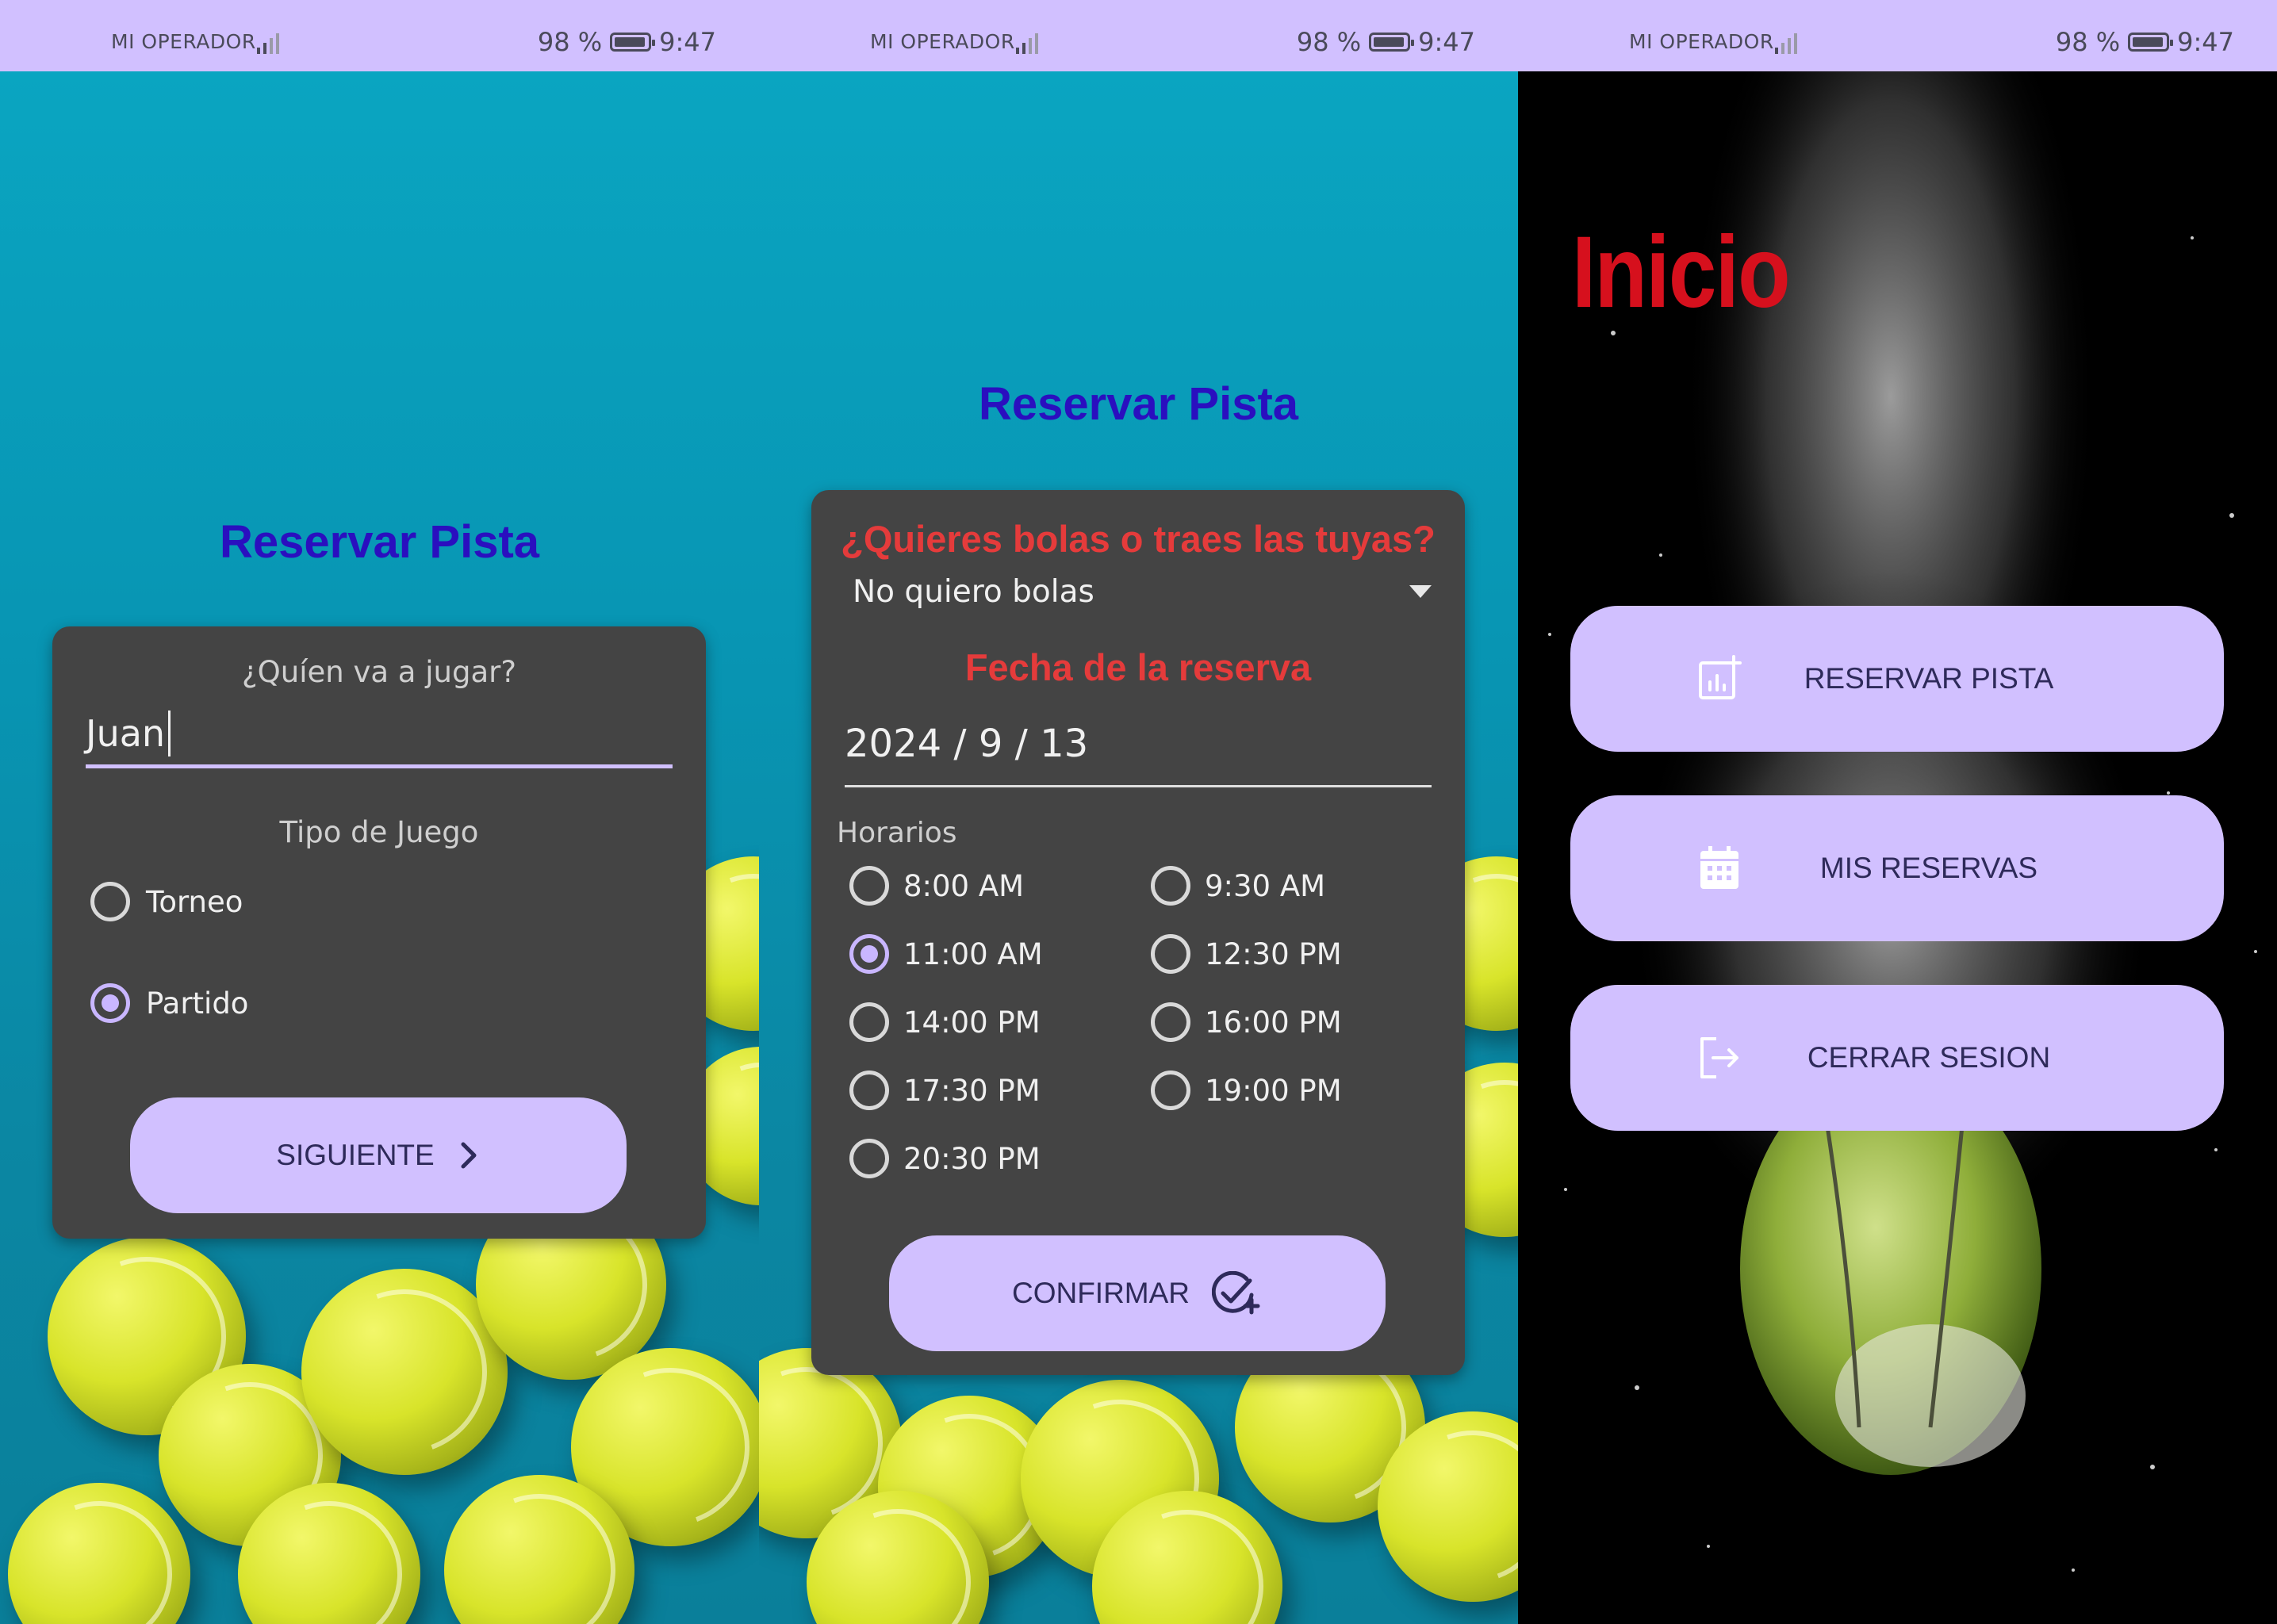 This screenshot has width=2277, height=1624. I want to click on time-label: 20:30 PM, so click(972, 1159).